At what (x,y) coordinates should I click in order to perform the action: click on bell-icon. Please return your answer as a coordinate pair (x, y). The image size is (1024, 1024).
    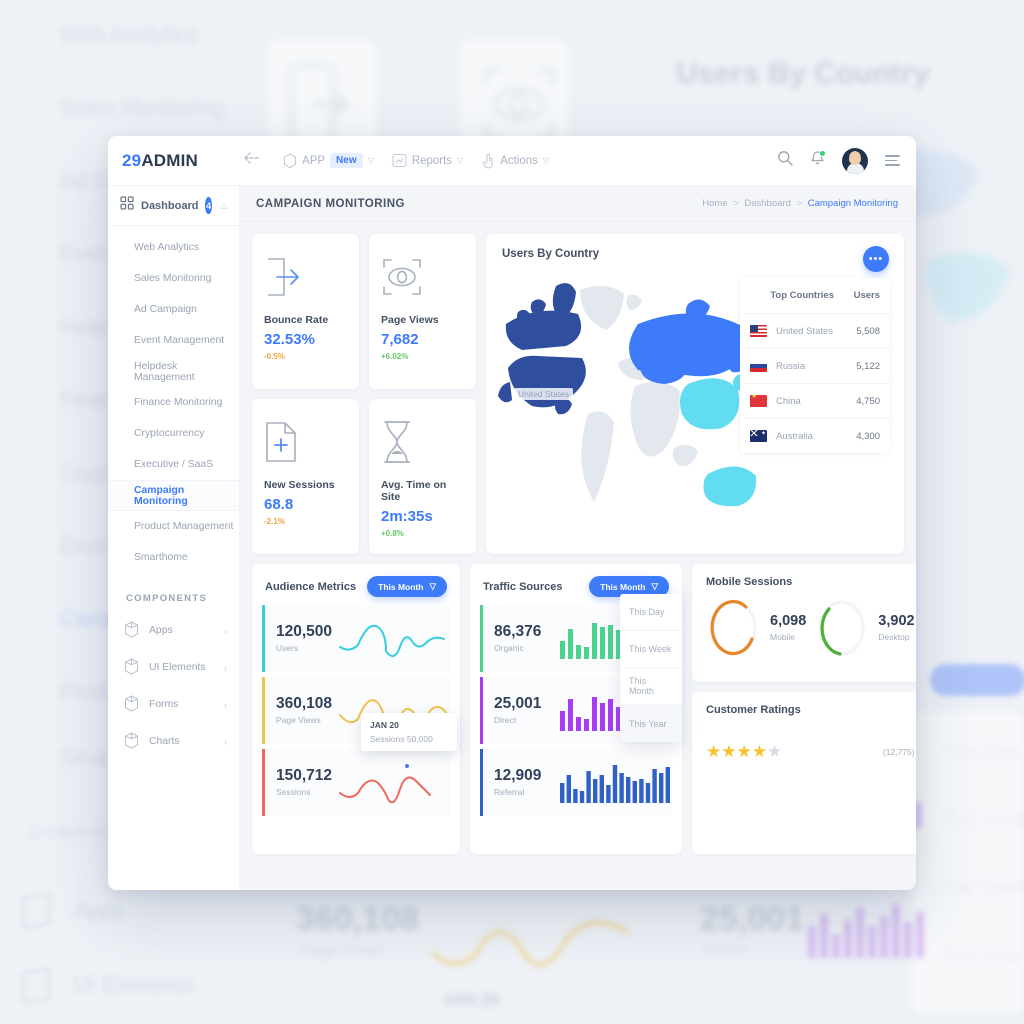
    Looking at the image, I should click on (818, 160).